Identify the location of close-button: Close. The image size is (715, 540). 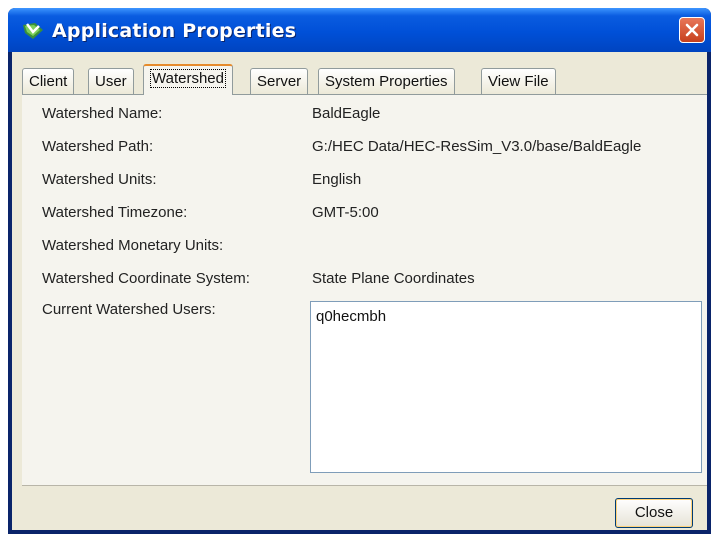
(654, 513).